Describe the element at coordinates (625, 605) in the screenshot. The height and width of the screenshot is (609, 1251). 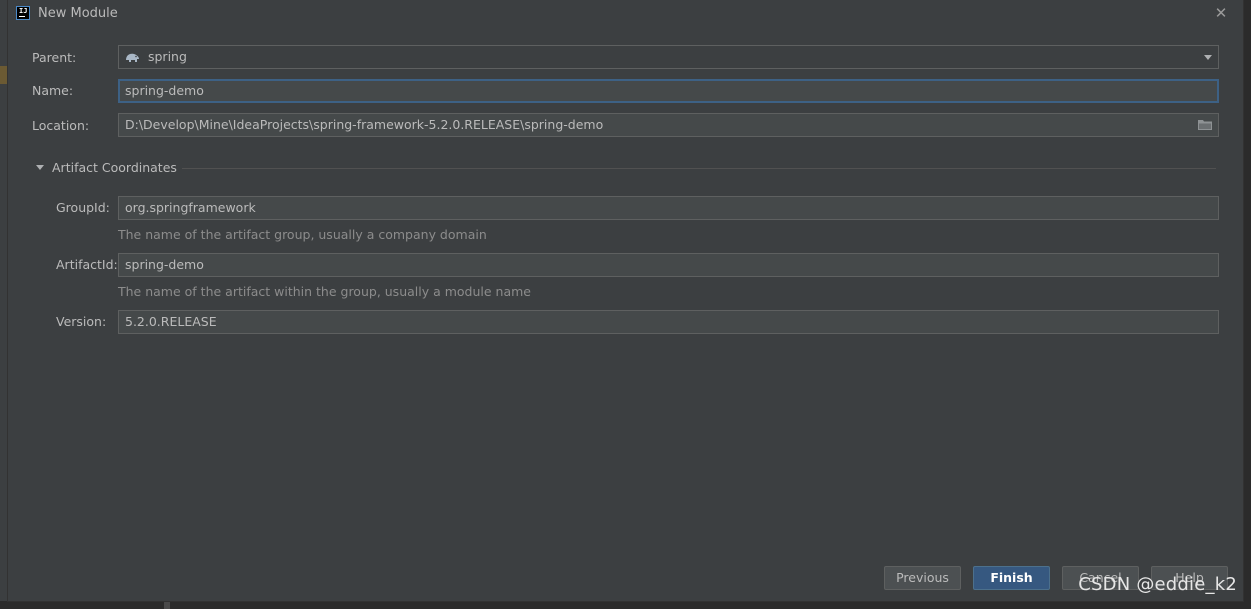
I see `ide-background-bottom` at that location.